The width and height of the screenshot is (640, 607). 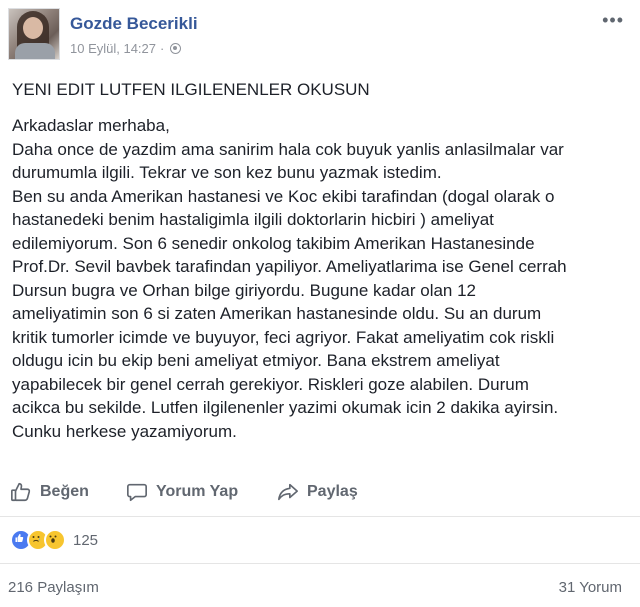 What do you see at coordinates (134, 24) in the screenshot?
I see `author-name: Gozde Becerikli` at bounding box center [134, 24].